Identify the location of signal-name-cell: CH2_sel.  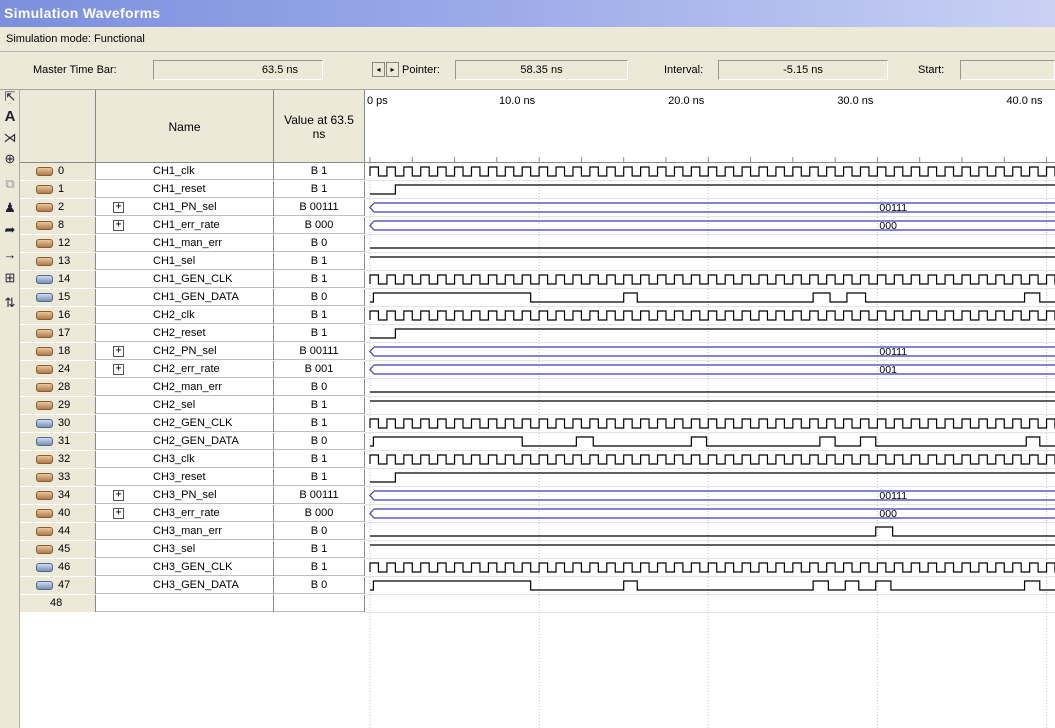
(185, 405).